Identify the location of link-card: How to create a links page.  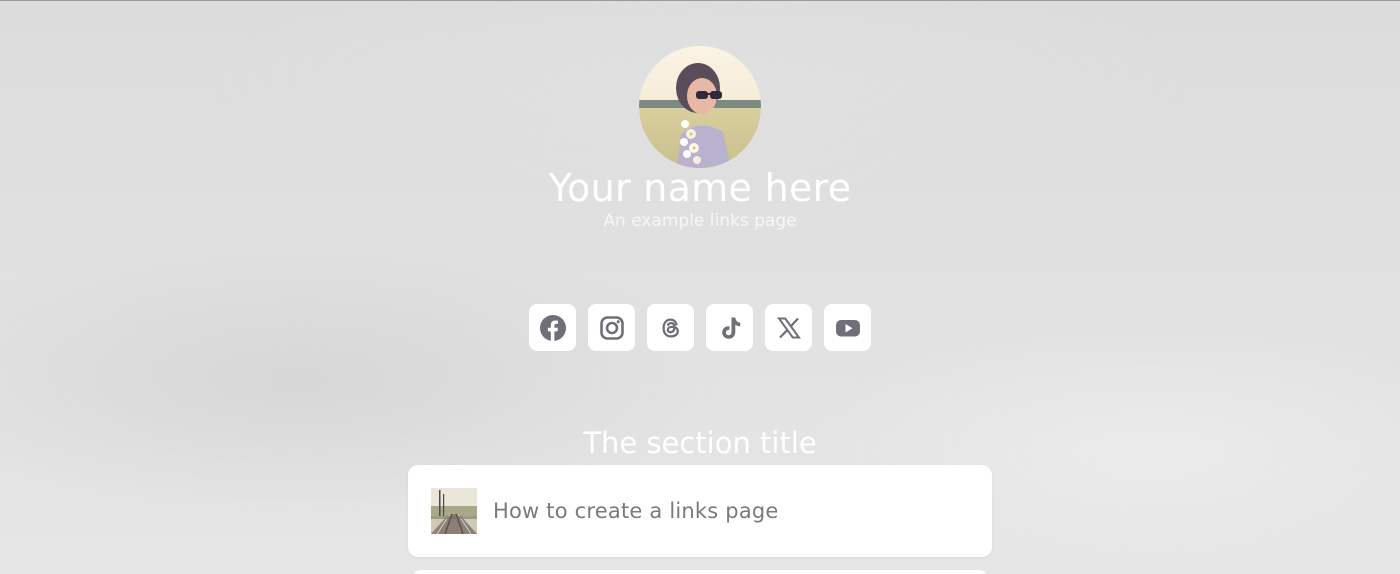
(700, 511).